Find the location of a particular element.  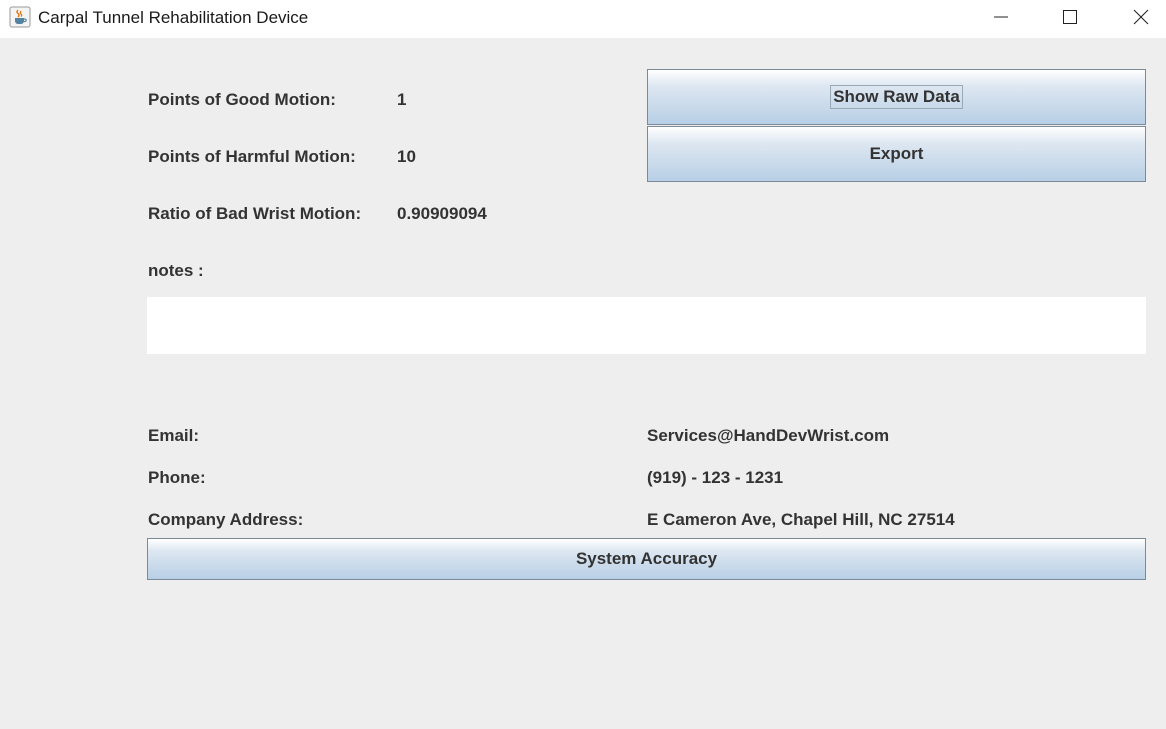

java-coffee-cup-icon is located at coordinates (20, 17).